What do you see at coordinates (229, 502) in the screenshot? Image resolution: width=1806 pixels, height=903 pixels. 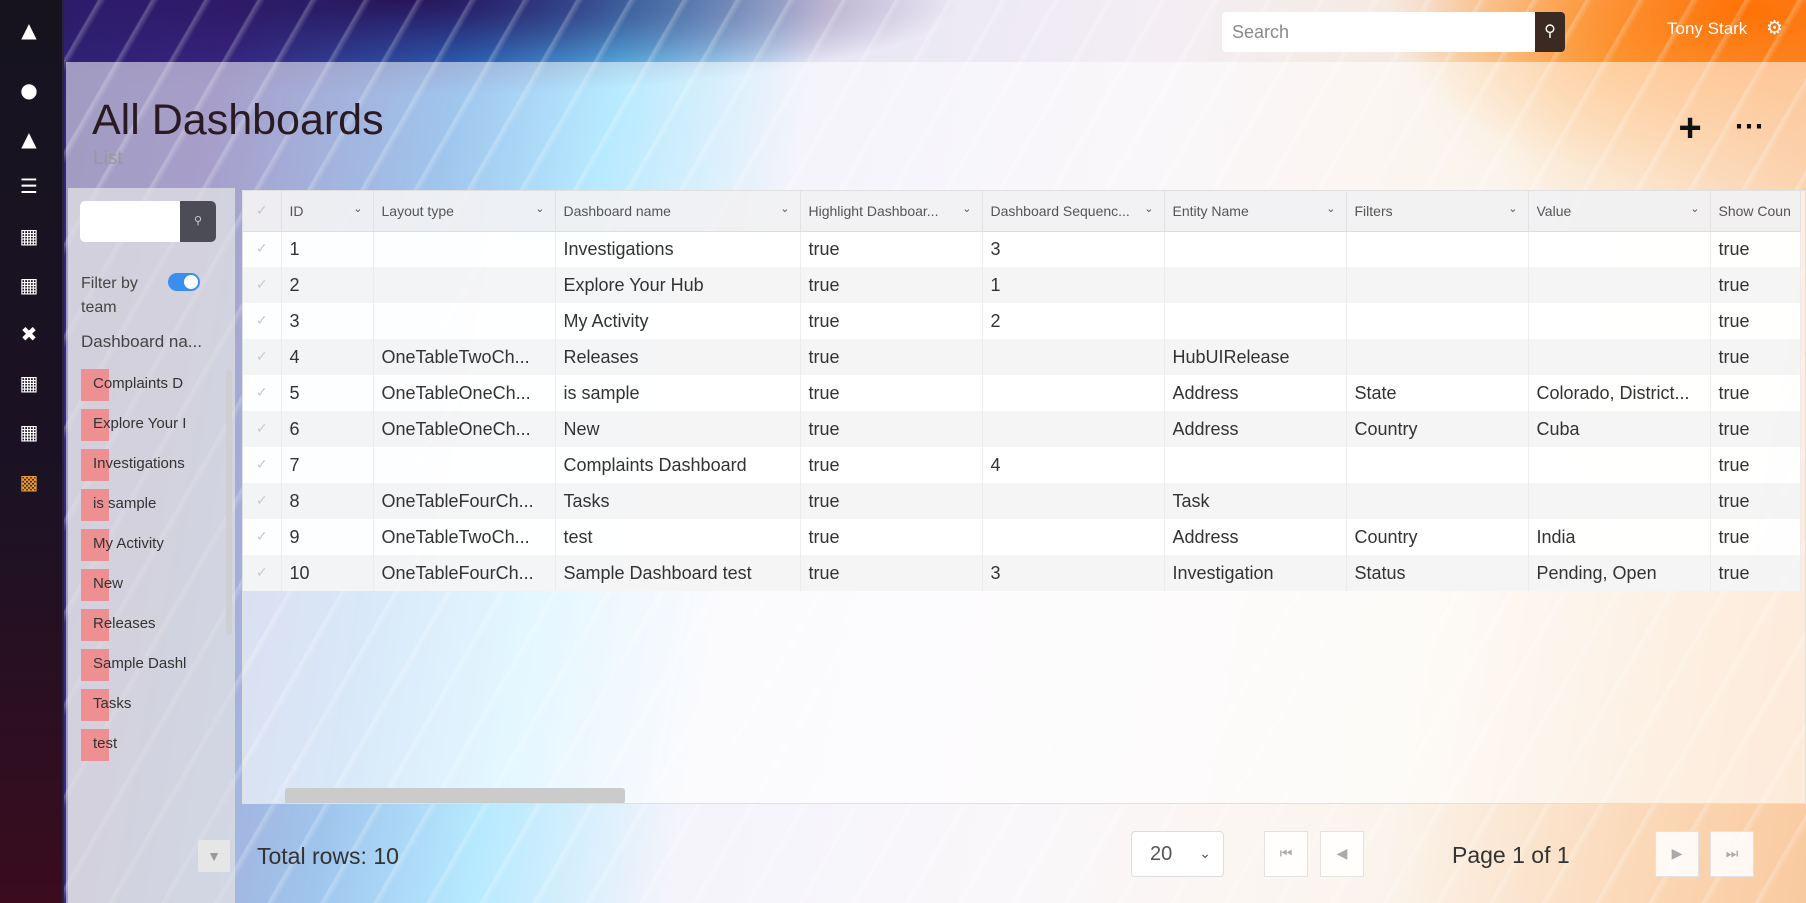 I see `filter-list-scrollbar` at bounding box center [229, 502].